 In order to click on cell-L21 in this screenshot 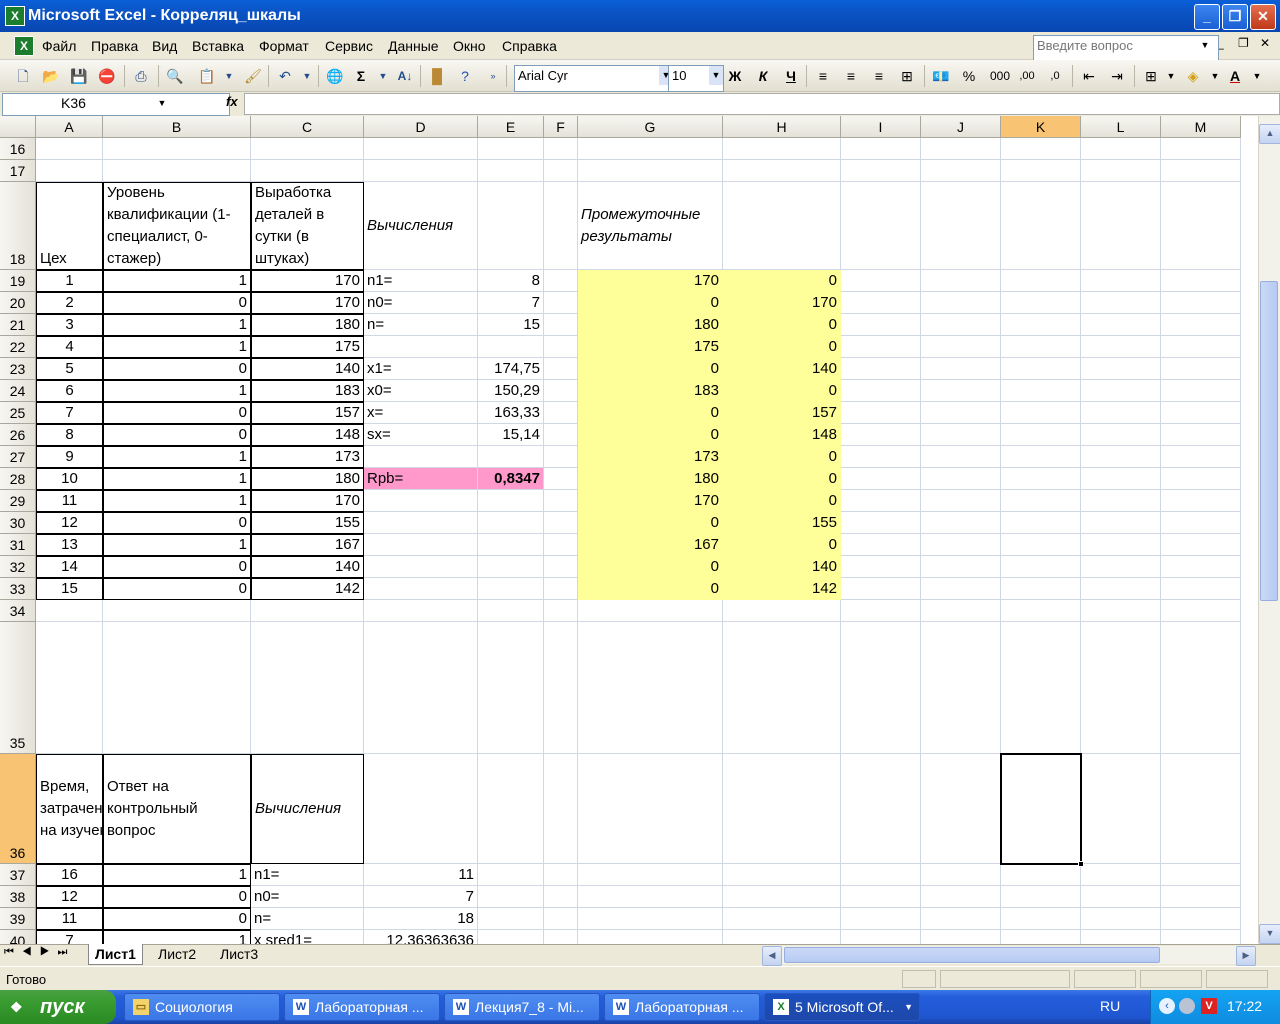, I will do `click(1121, 325)`.